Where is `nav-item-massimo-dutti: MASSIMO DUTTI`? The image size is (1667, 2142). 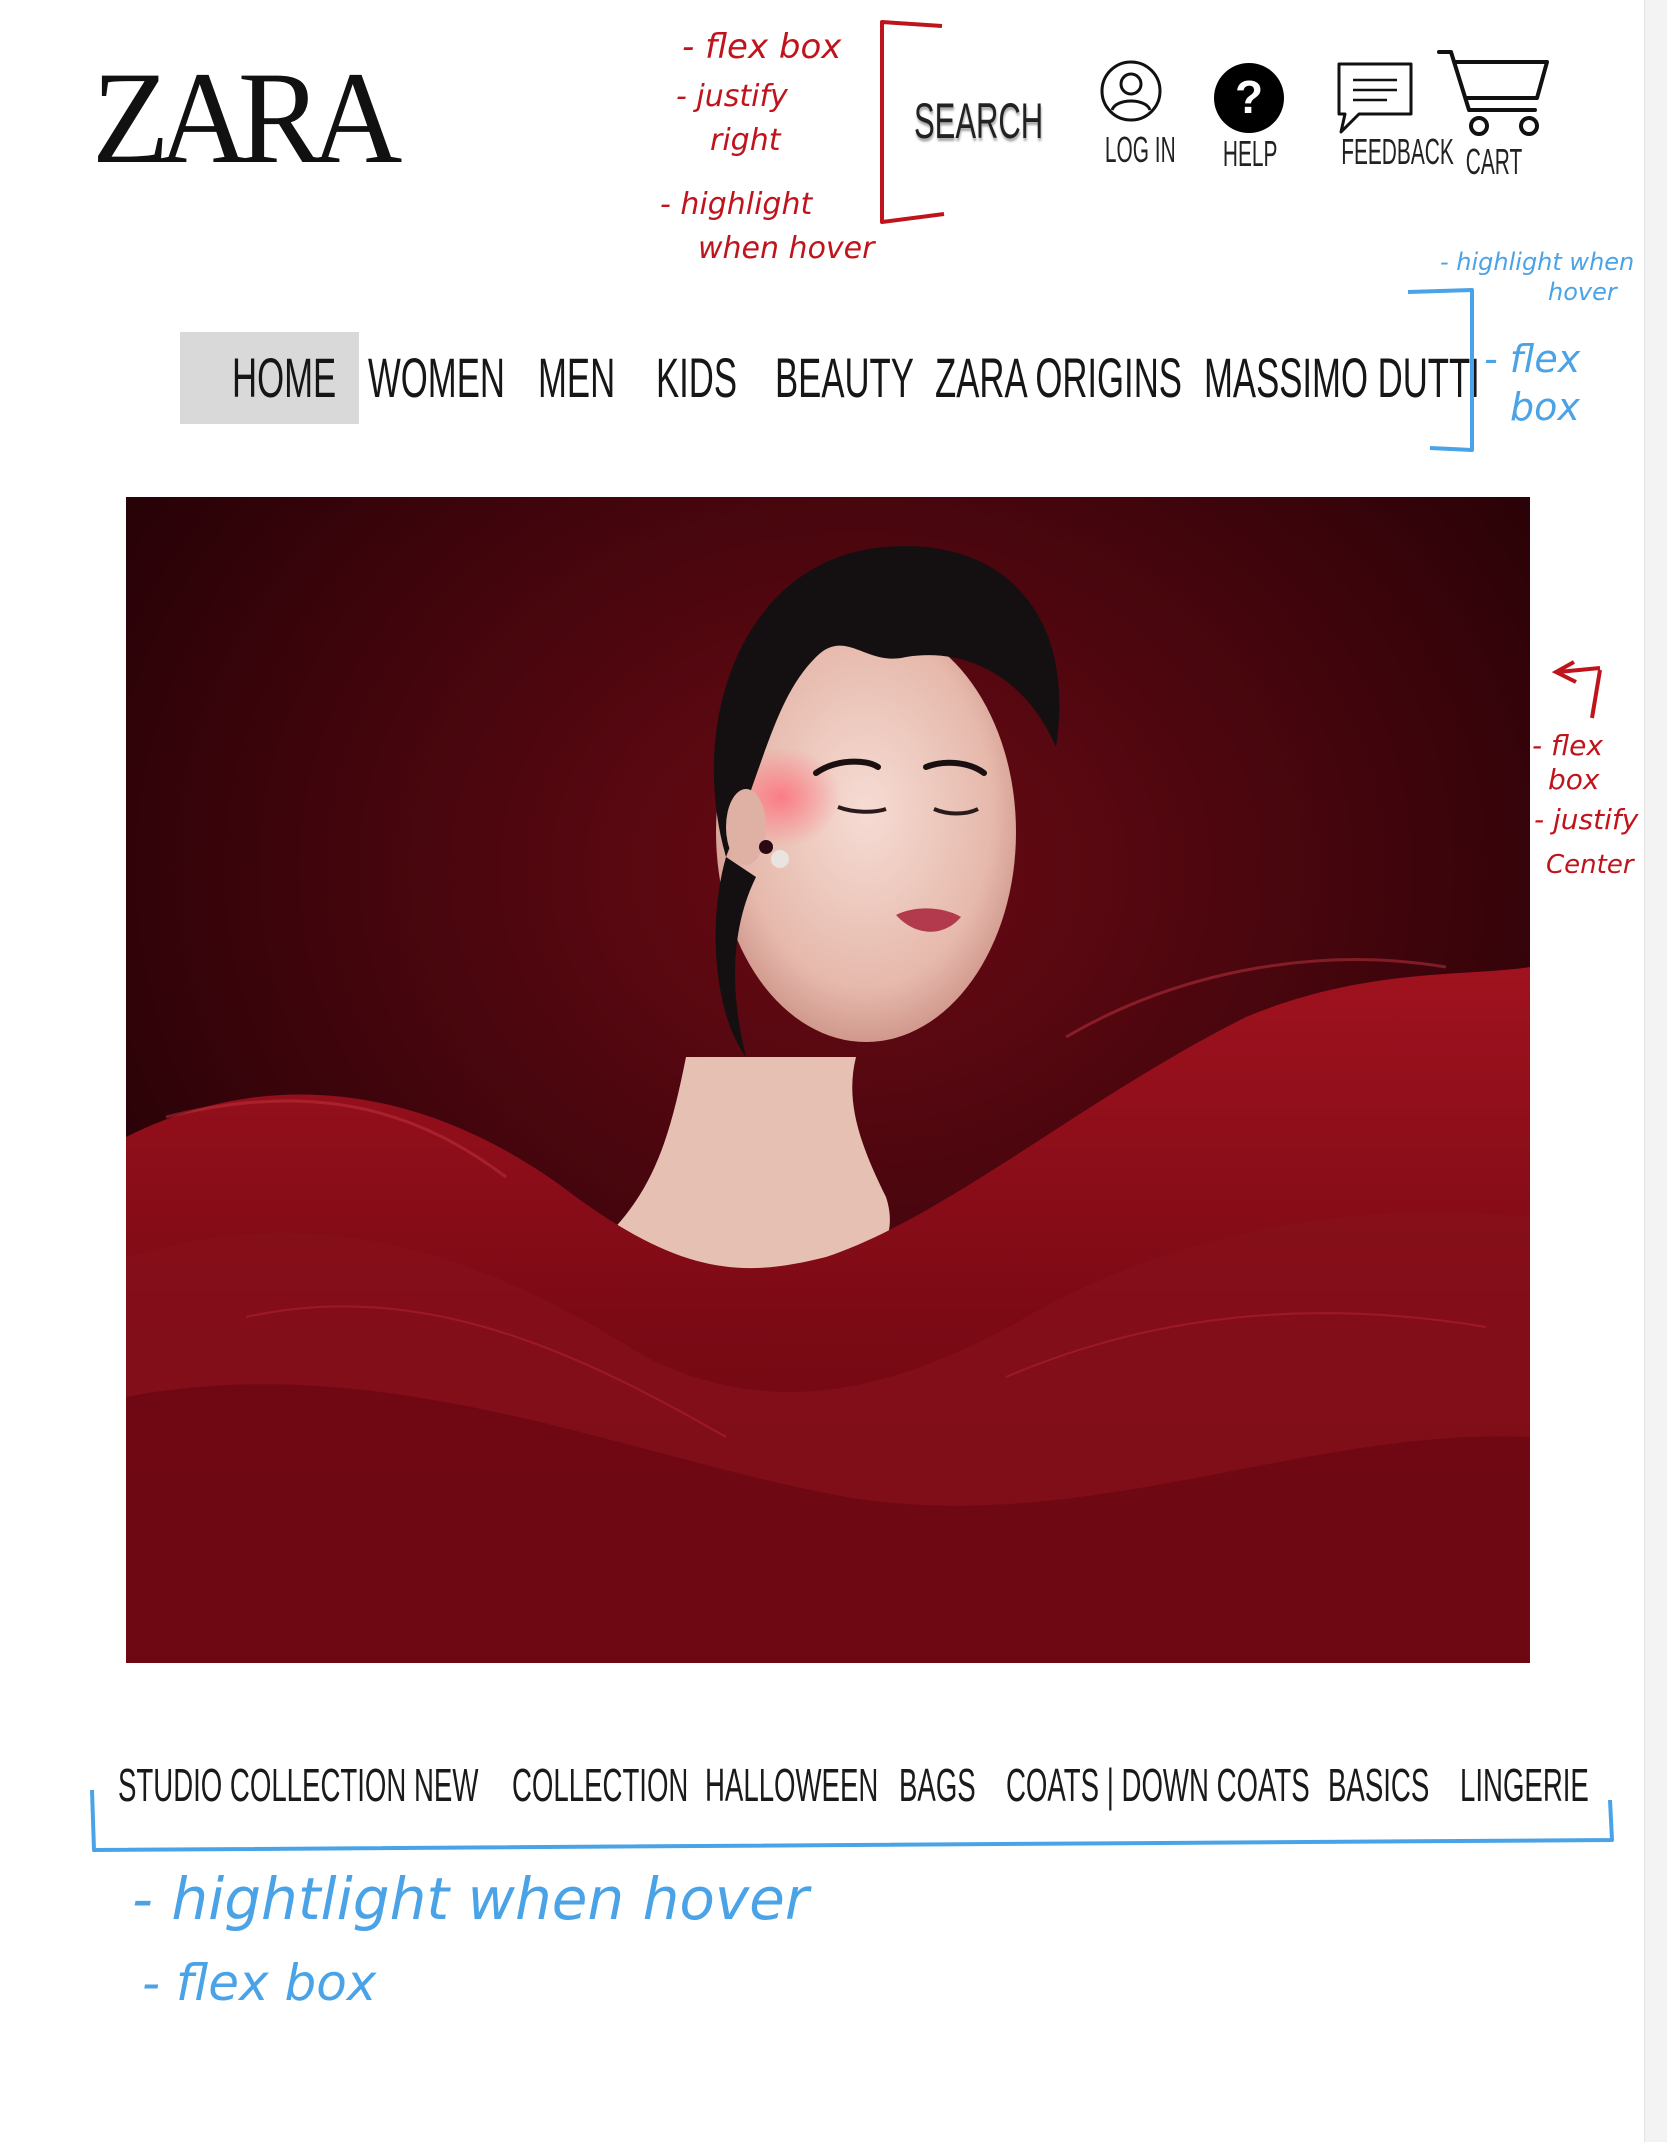
nav-item-massimo-dutti: MASSIMO DUTTI is located at coordinates (1342, 378).